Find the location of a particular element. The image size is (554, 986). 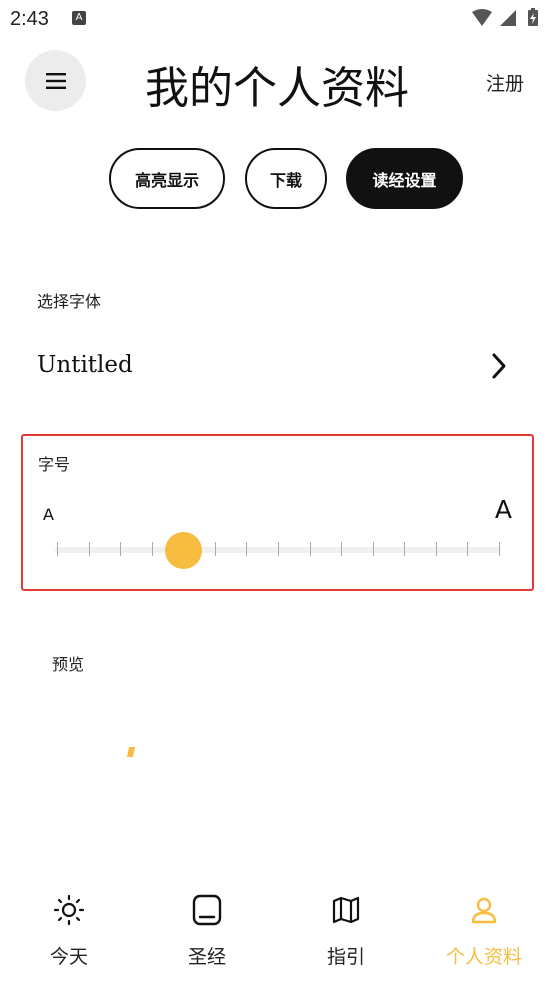

tab-reading-settings: 读经设置 is located at coordinates (404, 178).